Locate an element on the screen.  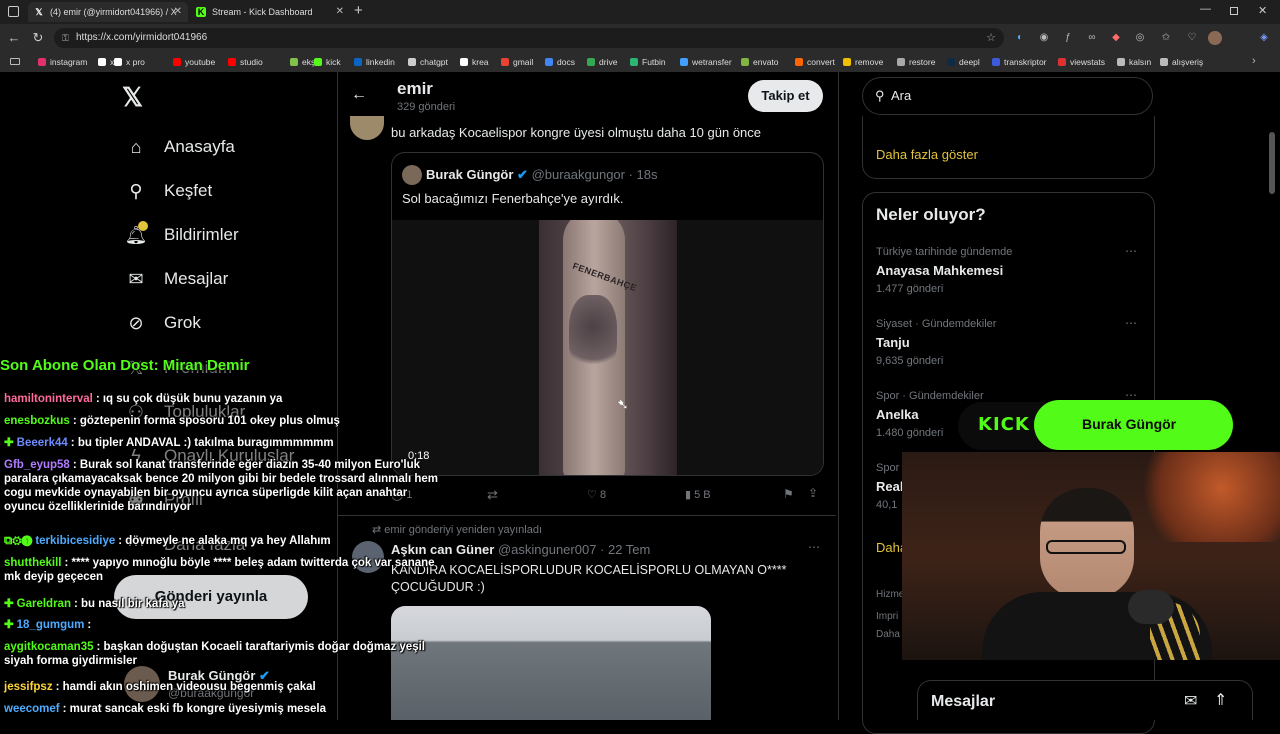
extension-icon: ∞ is located at coordinates (1092, 38).